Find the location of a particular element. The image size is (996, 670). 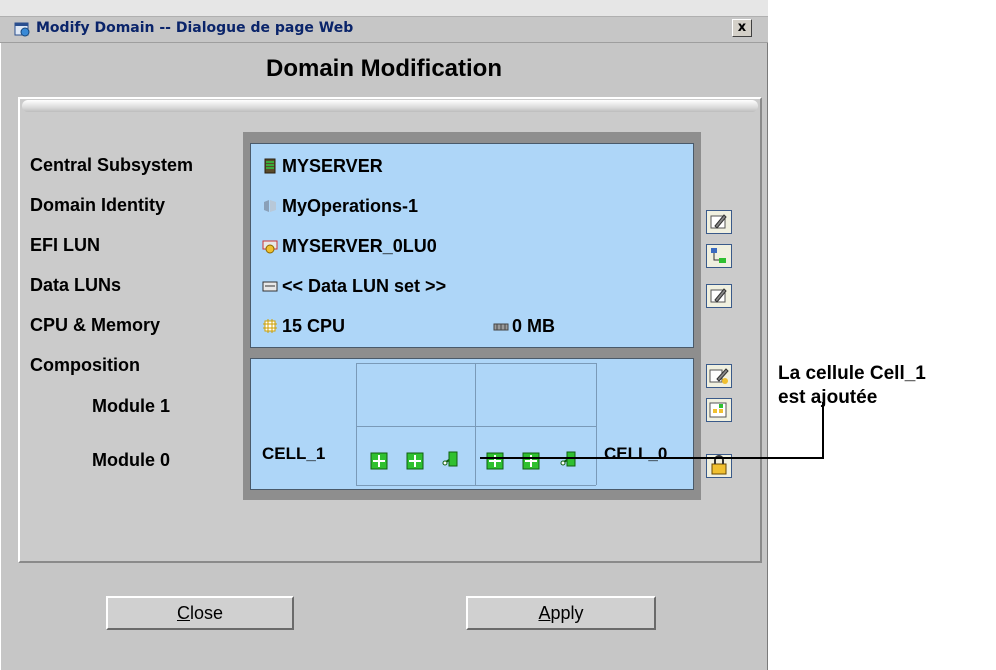

cell-1-label: CELL_1 is located at coordinates (293, 454).